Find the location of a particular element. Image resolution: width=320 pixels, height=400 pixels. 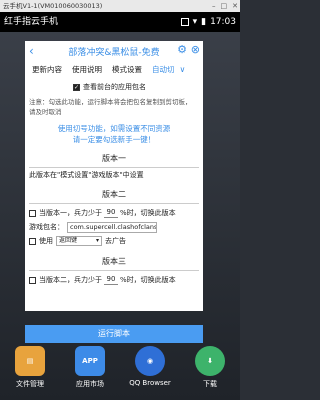

version3-prefix: 当版本二，兵力少于 is located at coordinates (70, 280).